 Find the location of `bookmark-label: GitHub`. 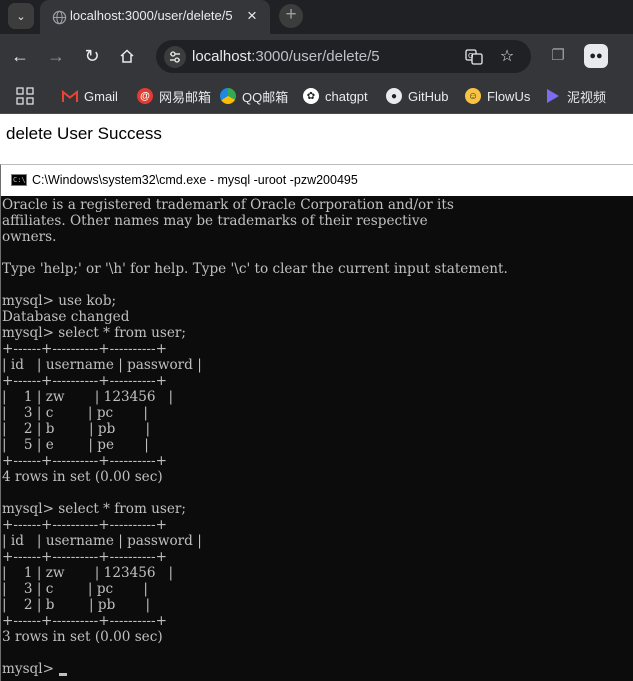

bookmark-label: GitHub is located at coordinates (428, 96).